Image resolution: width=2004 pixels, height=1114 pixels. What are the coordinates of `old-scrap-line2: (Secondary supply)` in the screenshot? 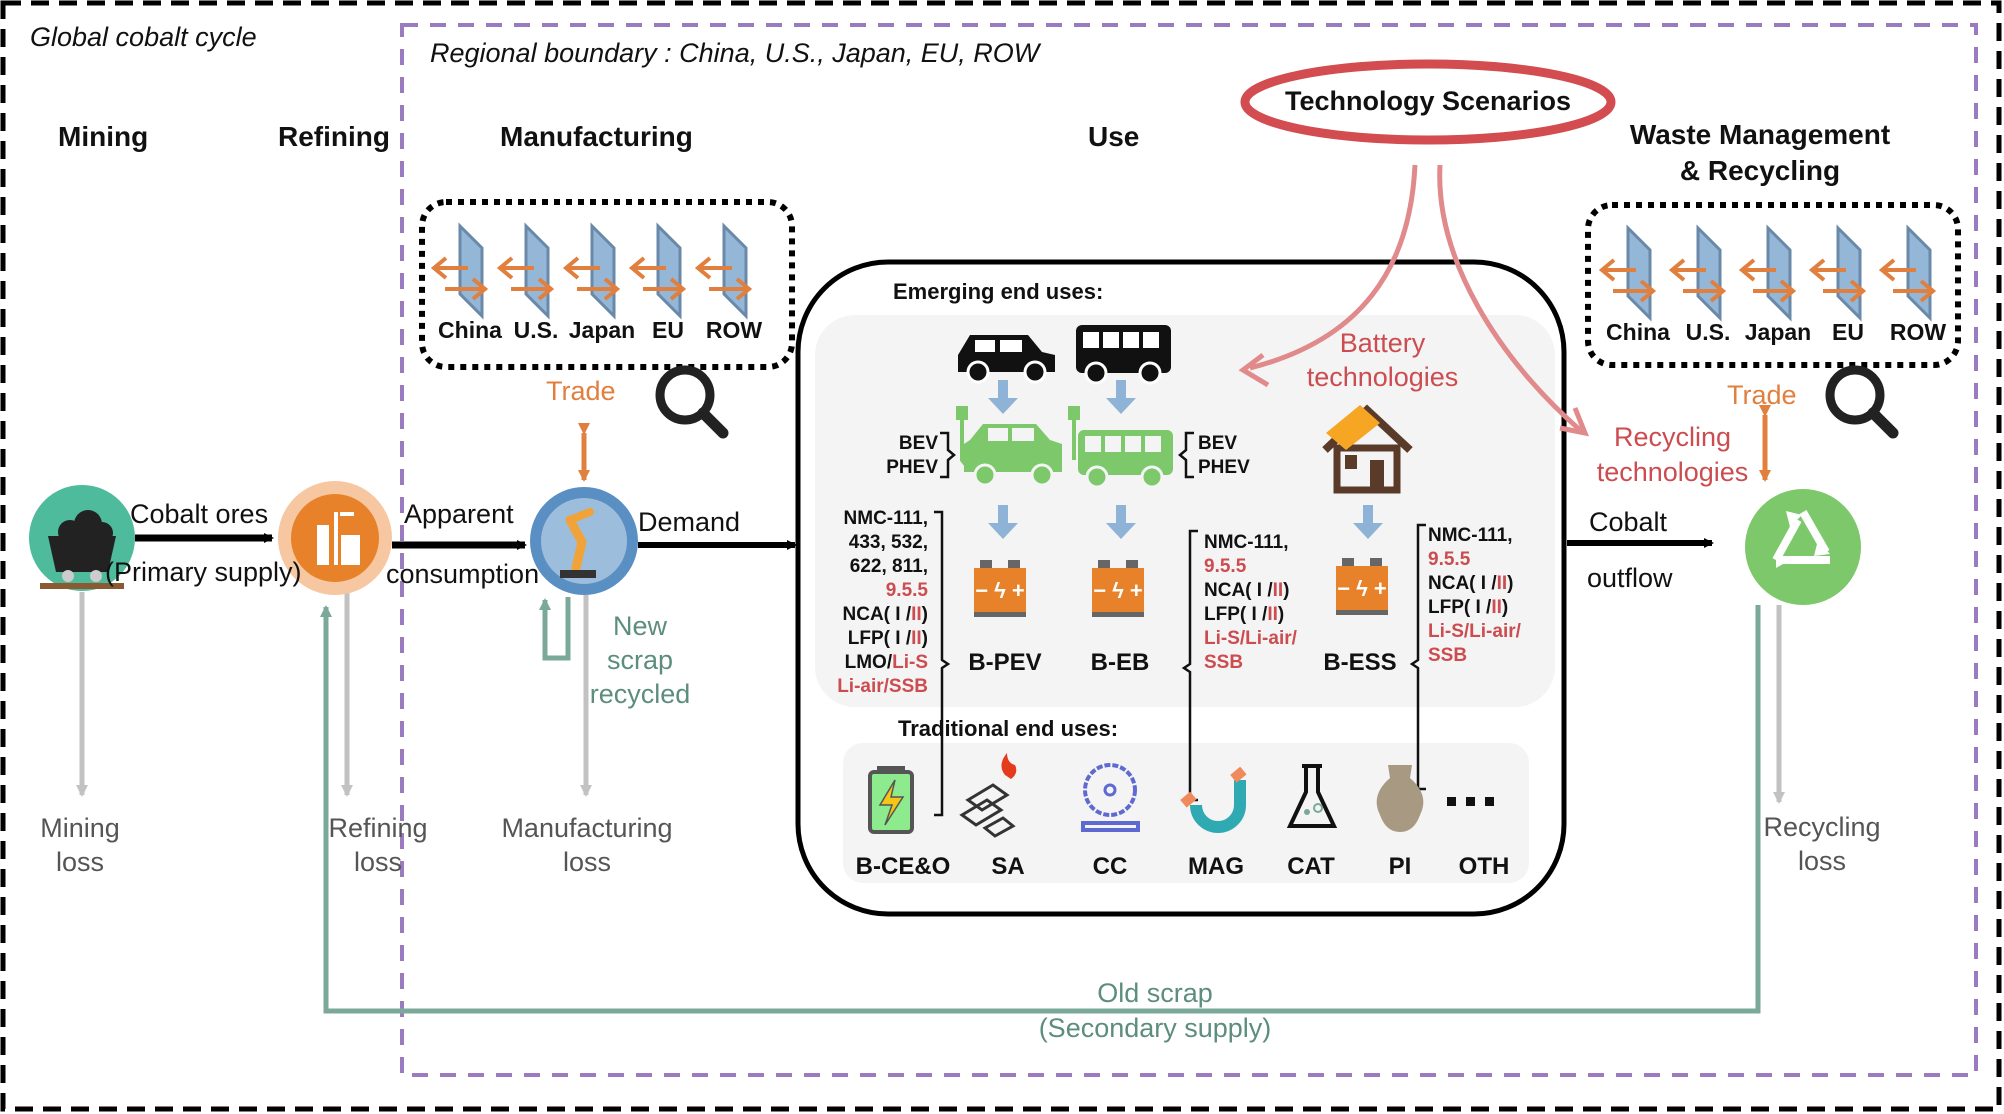 It's located at (1155, 1028).